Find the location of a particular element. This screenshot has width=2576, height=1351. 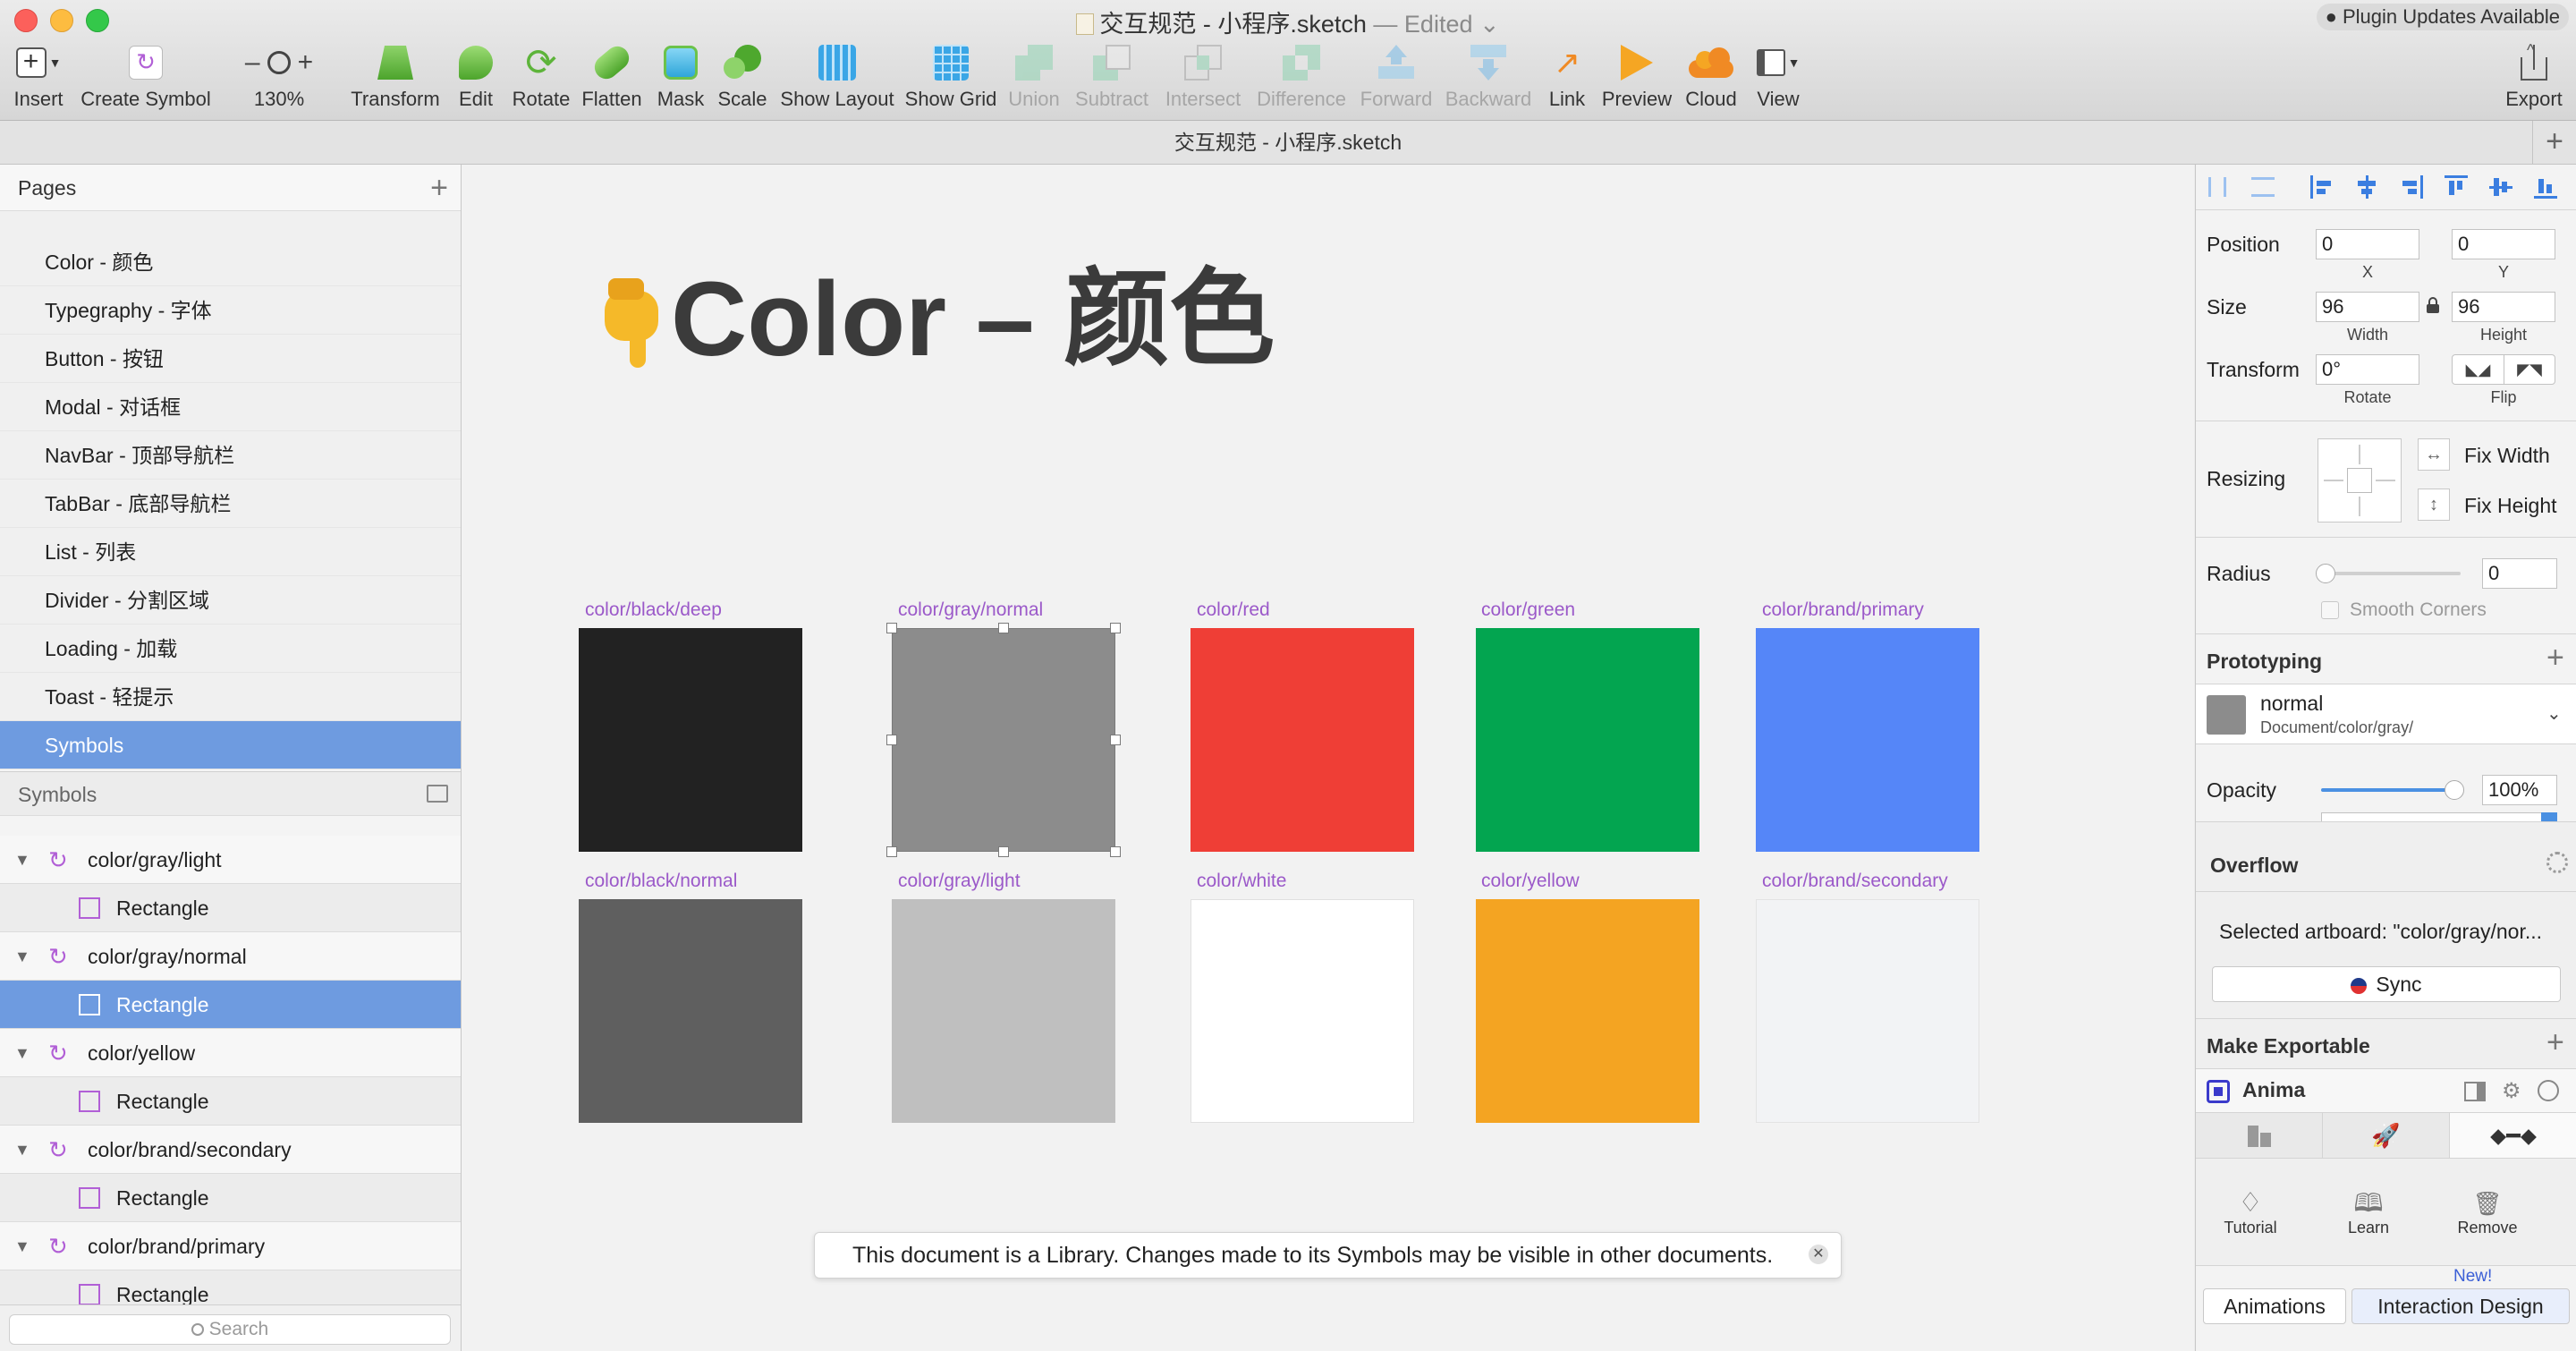

edit-button: Edit is located at coordinates (476, 75).